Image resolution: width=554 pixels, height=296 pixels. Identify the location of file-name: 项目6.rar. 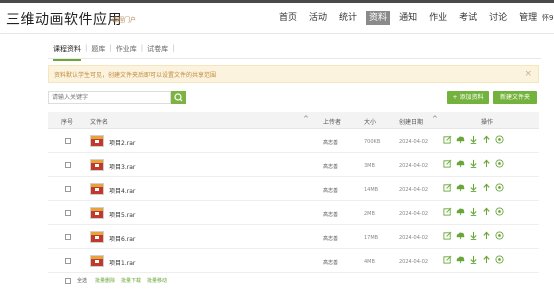
(122, 238).